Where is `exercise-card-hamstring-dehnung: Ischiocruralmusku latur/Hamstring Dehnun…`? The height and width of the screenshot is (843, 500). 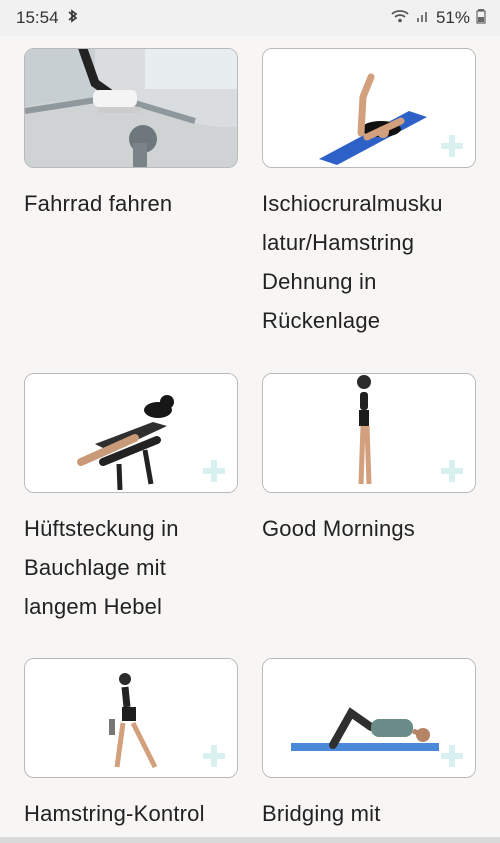 exercise-card-hamstring-dehnung: Ischiocruralmusku latur/Hamstring Dehnun… is located at coordinates (369, 194).